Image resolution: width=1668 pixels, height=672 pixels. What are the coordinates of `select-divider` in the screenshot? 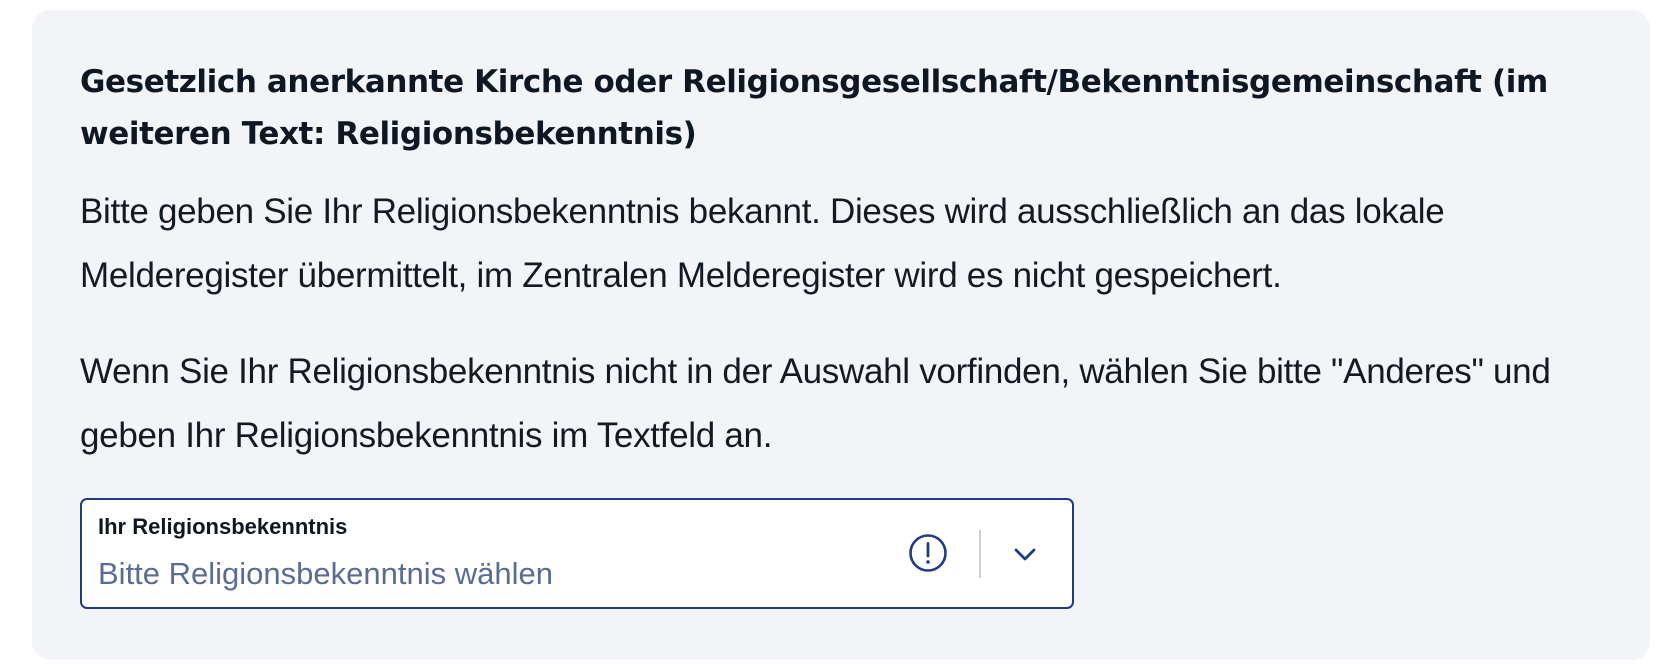 It's located at (980, 554).